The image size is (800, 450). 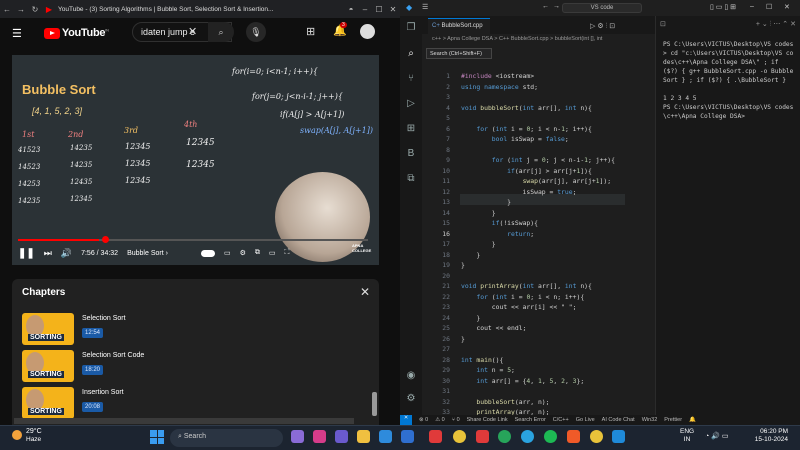 I want to click on code-line: cout << arr[i] << " ";, so click(x=519, y=307).